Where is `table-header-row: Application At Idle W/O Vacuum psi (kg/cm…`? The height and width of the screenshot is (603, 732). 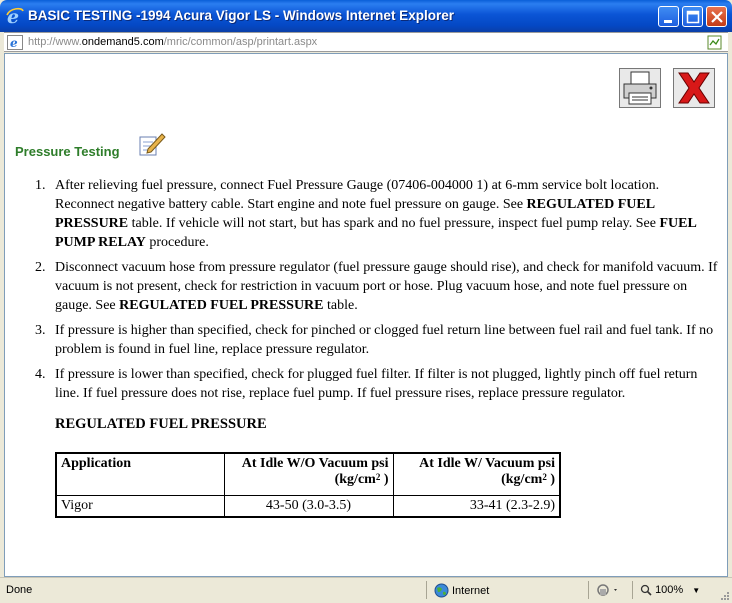 table-header-row: Application At Idle W/O Vacuum psi (kg/cm… is located at coordinates (308, 474).